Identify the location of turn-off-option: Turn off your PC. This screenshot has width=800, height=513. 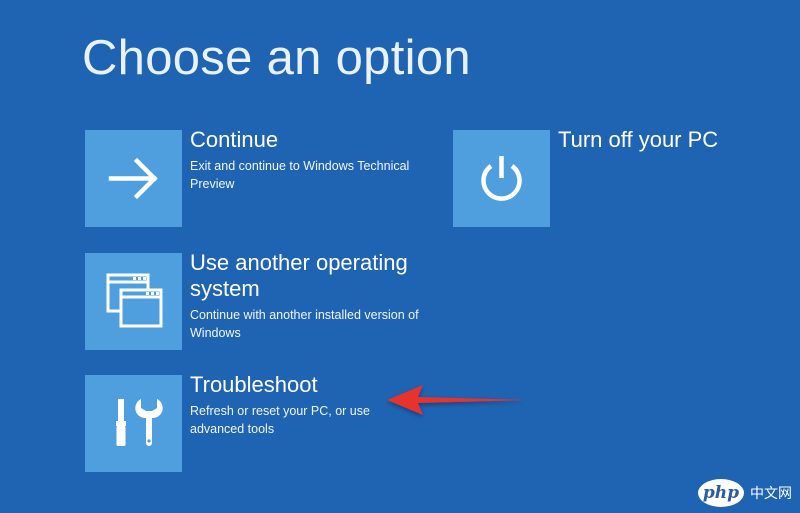
(603, 177).